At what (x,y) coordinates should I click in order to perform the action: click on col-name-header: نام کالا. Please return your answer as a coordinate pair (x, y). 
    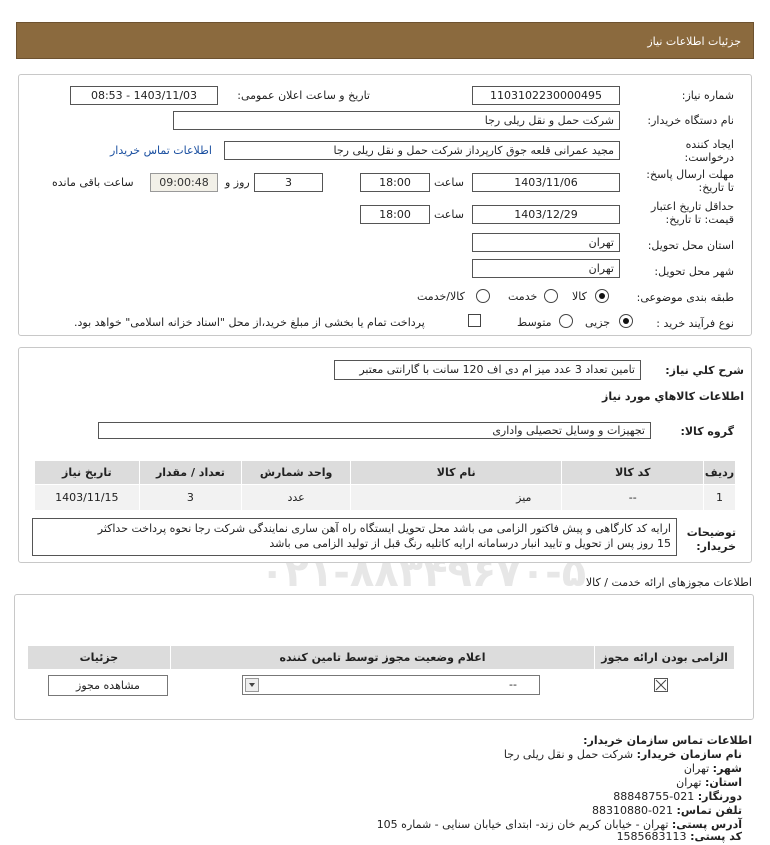
    Looking at the image, I should click on (456, 472).